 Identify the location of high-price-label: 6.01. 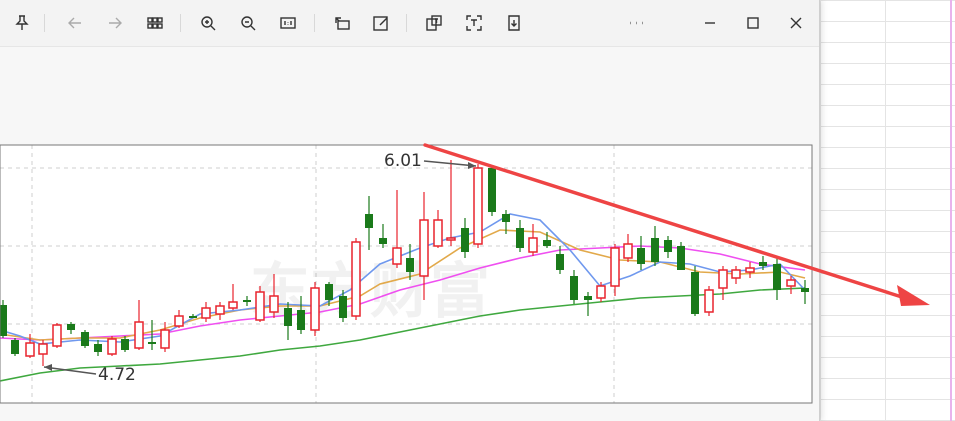
(403, 161).